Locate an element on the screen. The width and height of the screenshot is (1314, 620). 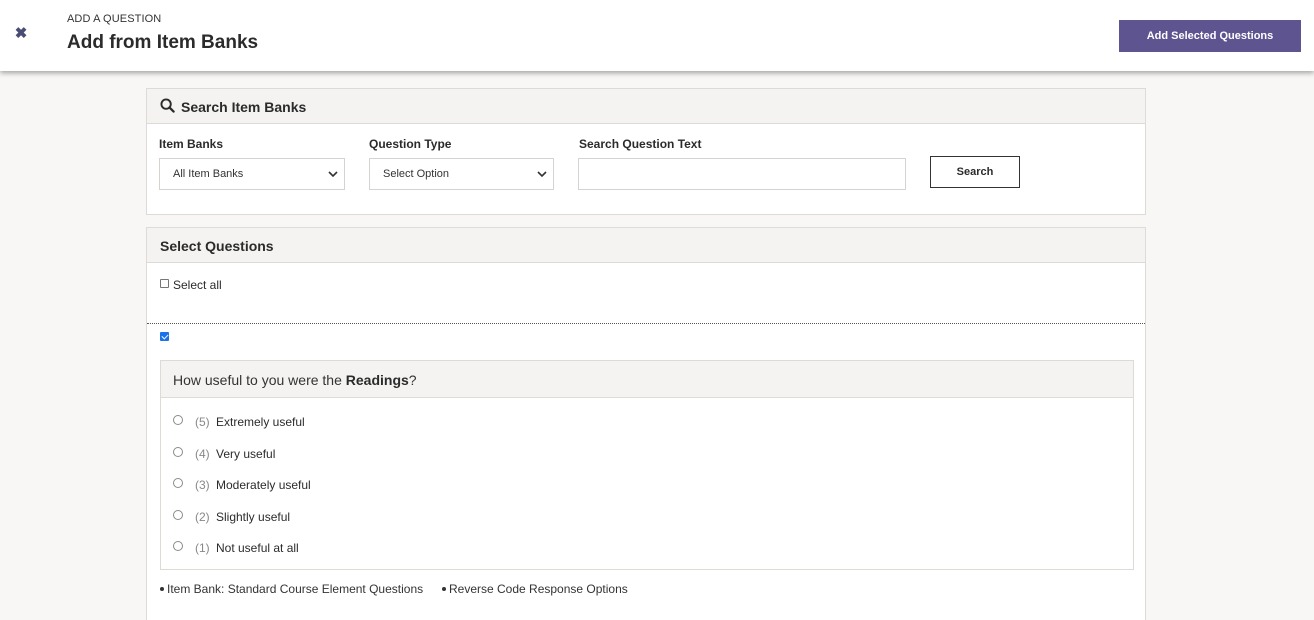
question-text-emphasis: Readings is located at coordinates (377, 380).